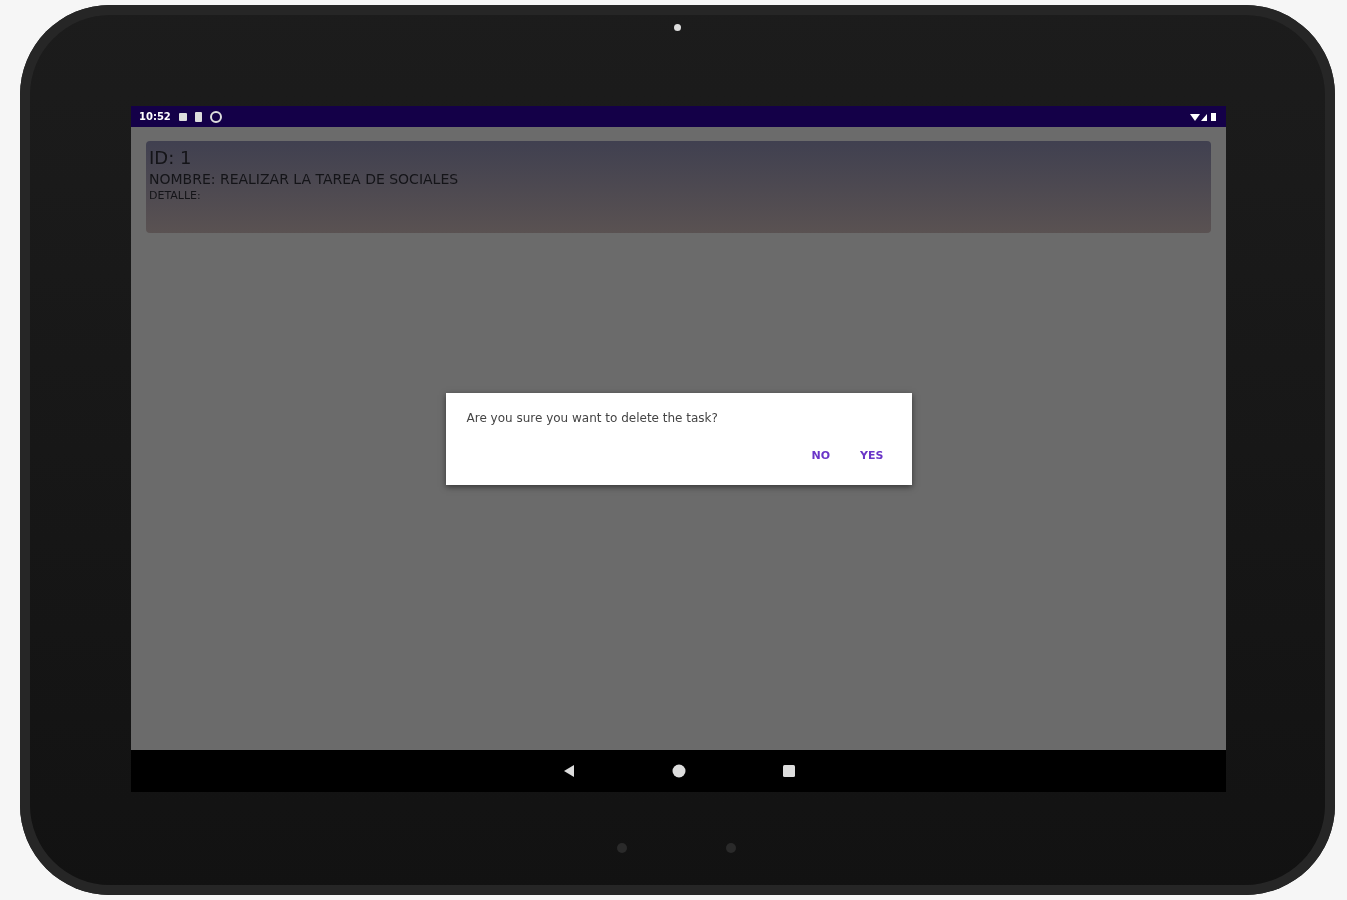 The height and width of the screenshot is (900, 1347). I want to click on status-time: 10:52, so click(155, 116).